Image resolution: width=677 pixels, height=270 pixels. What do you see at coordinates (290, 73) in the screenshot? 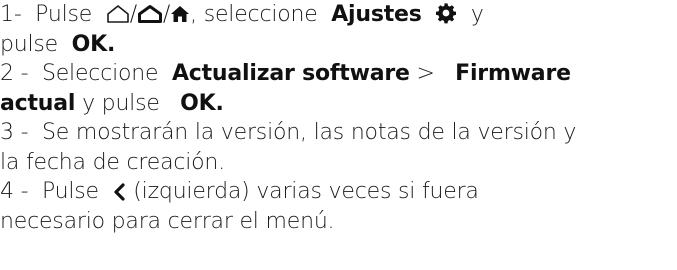
I see `key-update-software: Actualizar software` at bounding box center [290, 73].